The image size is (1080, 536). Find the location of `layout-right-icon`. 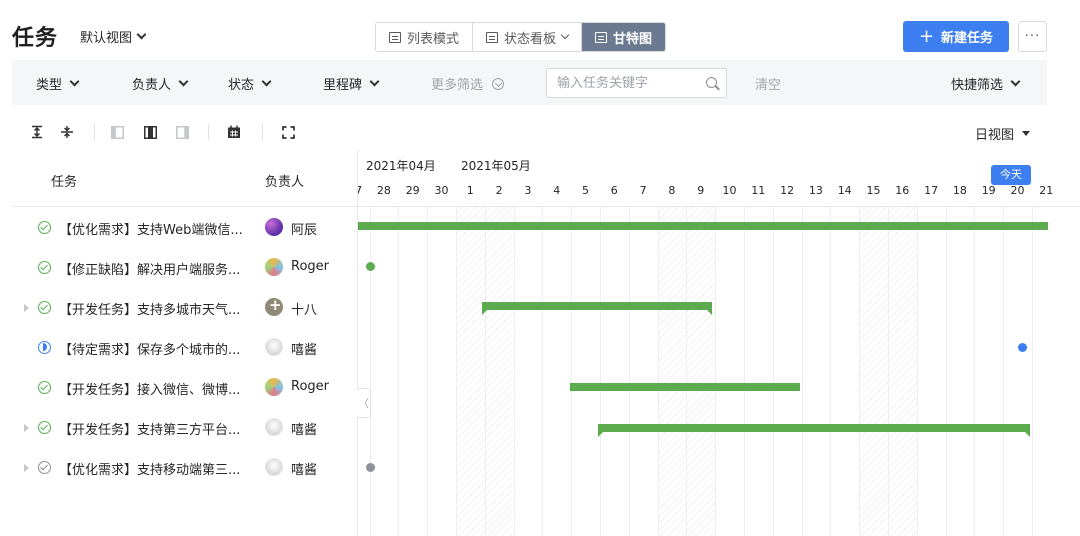

layout-right-icon is located at coordinates (182, 132).